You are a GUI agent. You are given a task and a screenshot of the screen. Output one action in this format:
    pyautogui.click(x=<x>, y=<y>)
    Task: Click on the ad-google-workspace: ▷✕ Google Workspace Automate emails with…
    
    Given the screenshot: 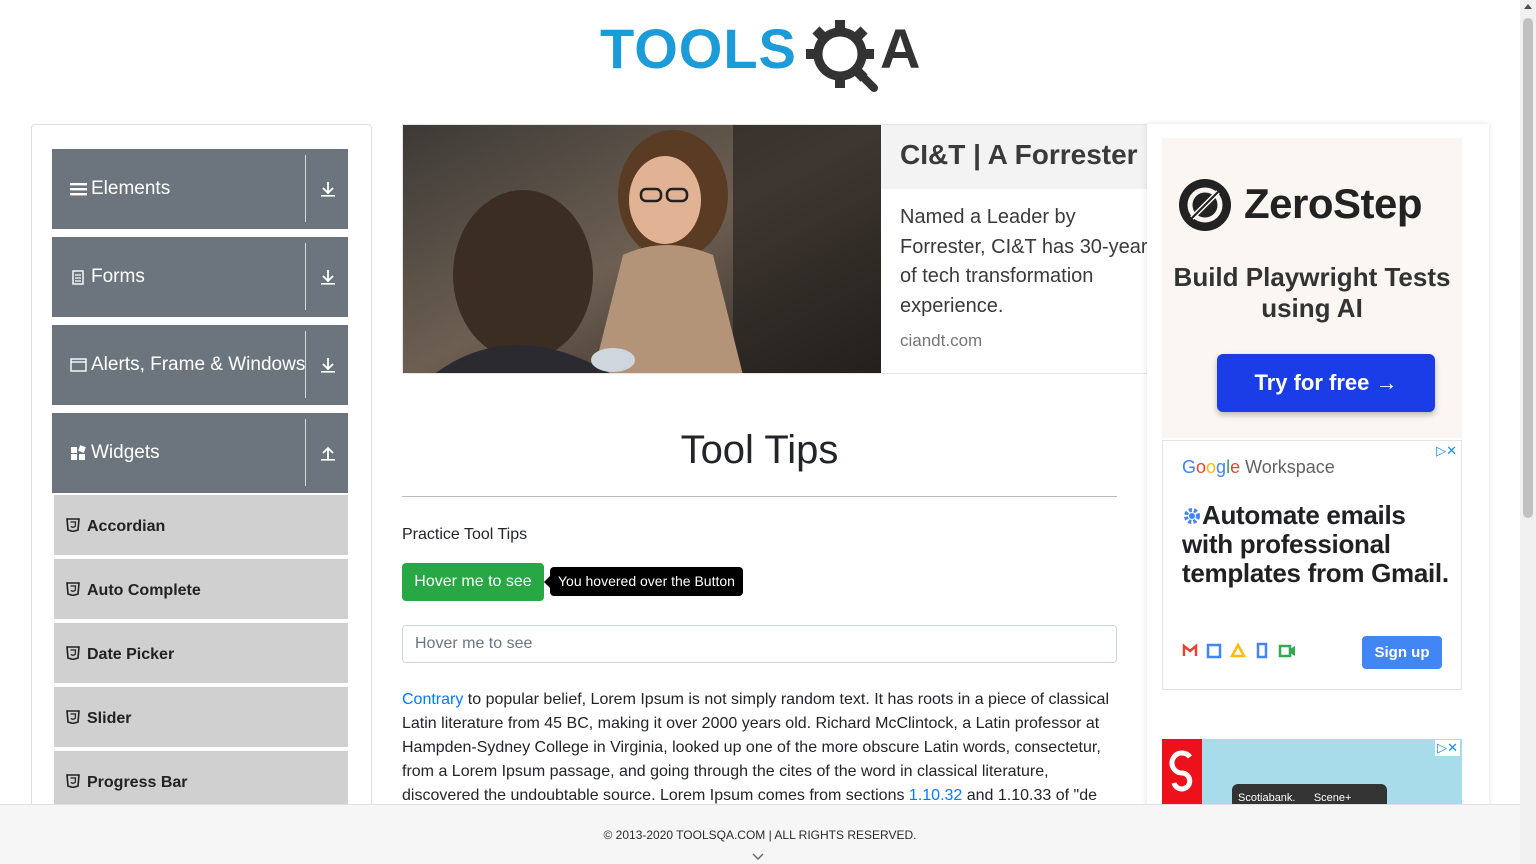 What is the action you would take?
    pyautogui.click(x=1312, y=565)
    